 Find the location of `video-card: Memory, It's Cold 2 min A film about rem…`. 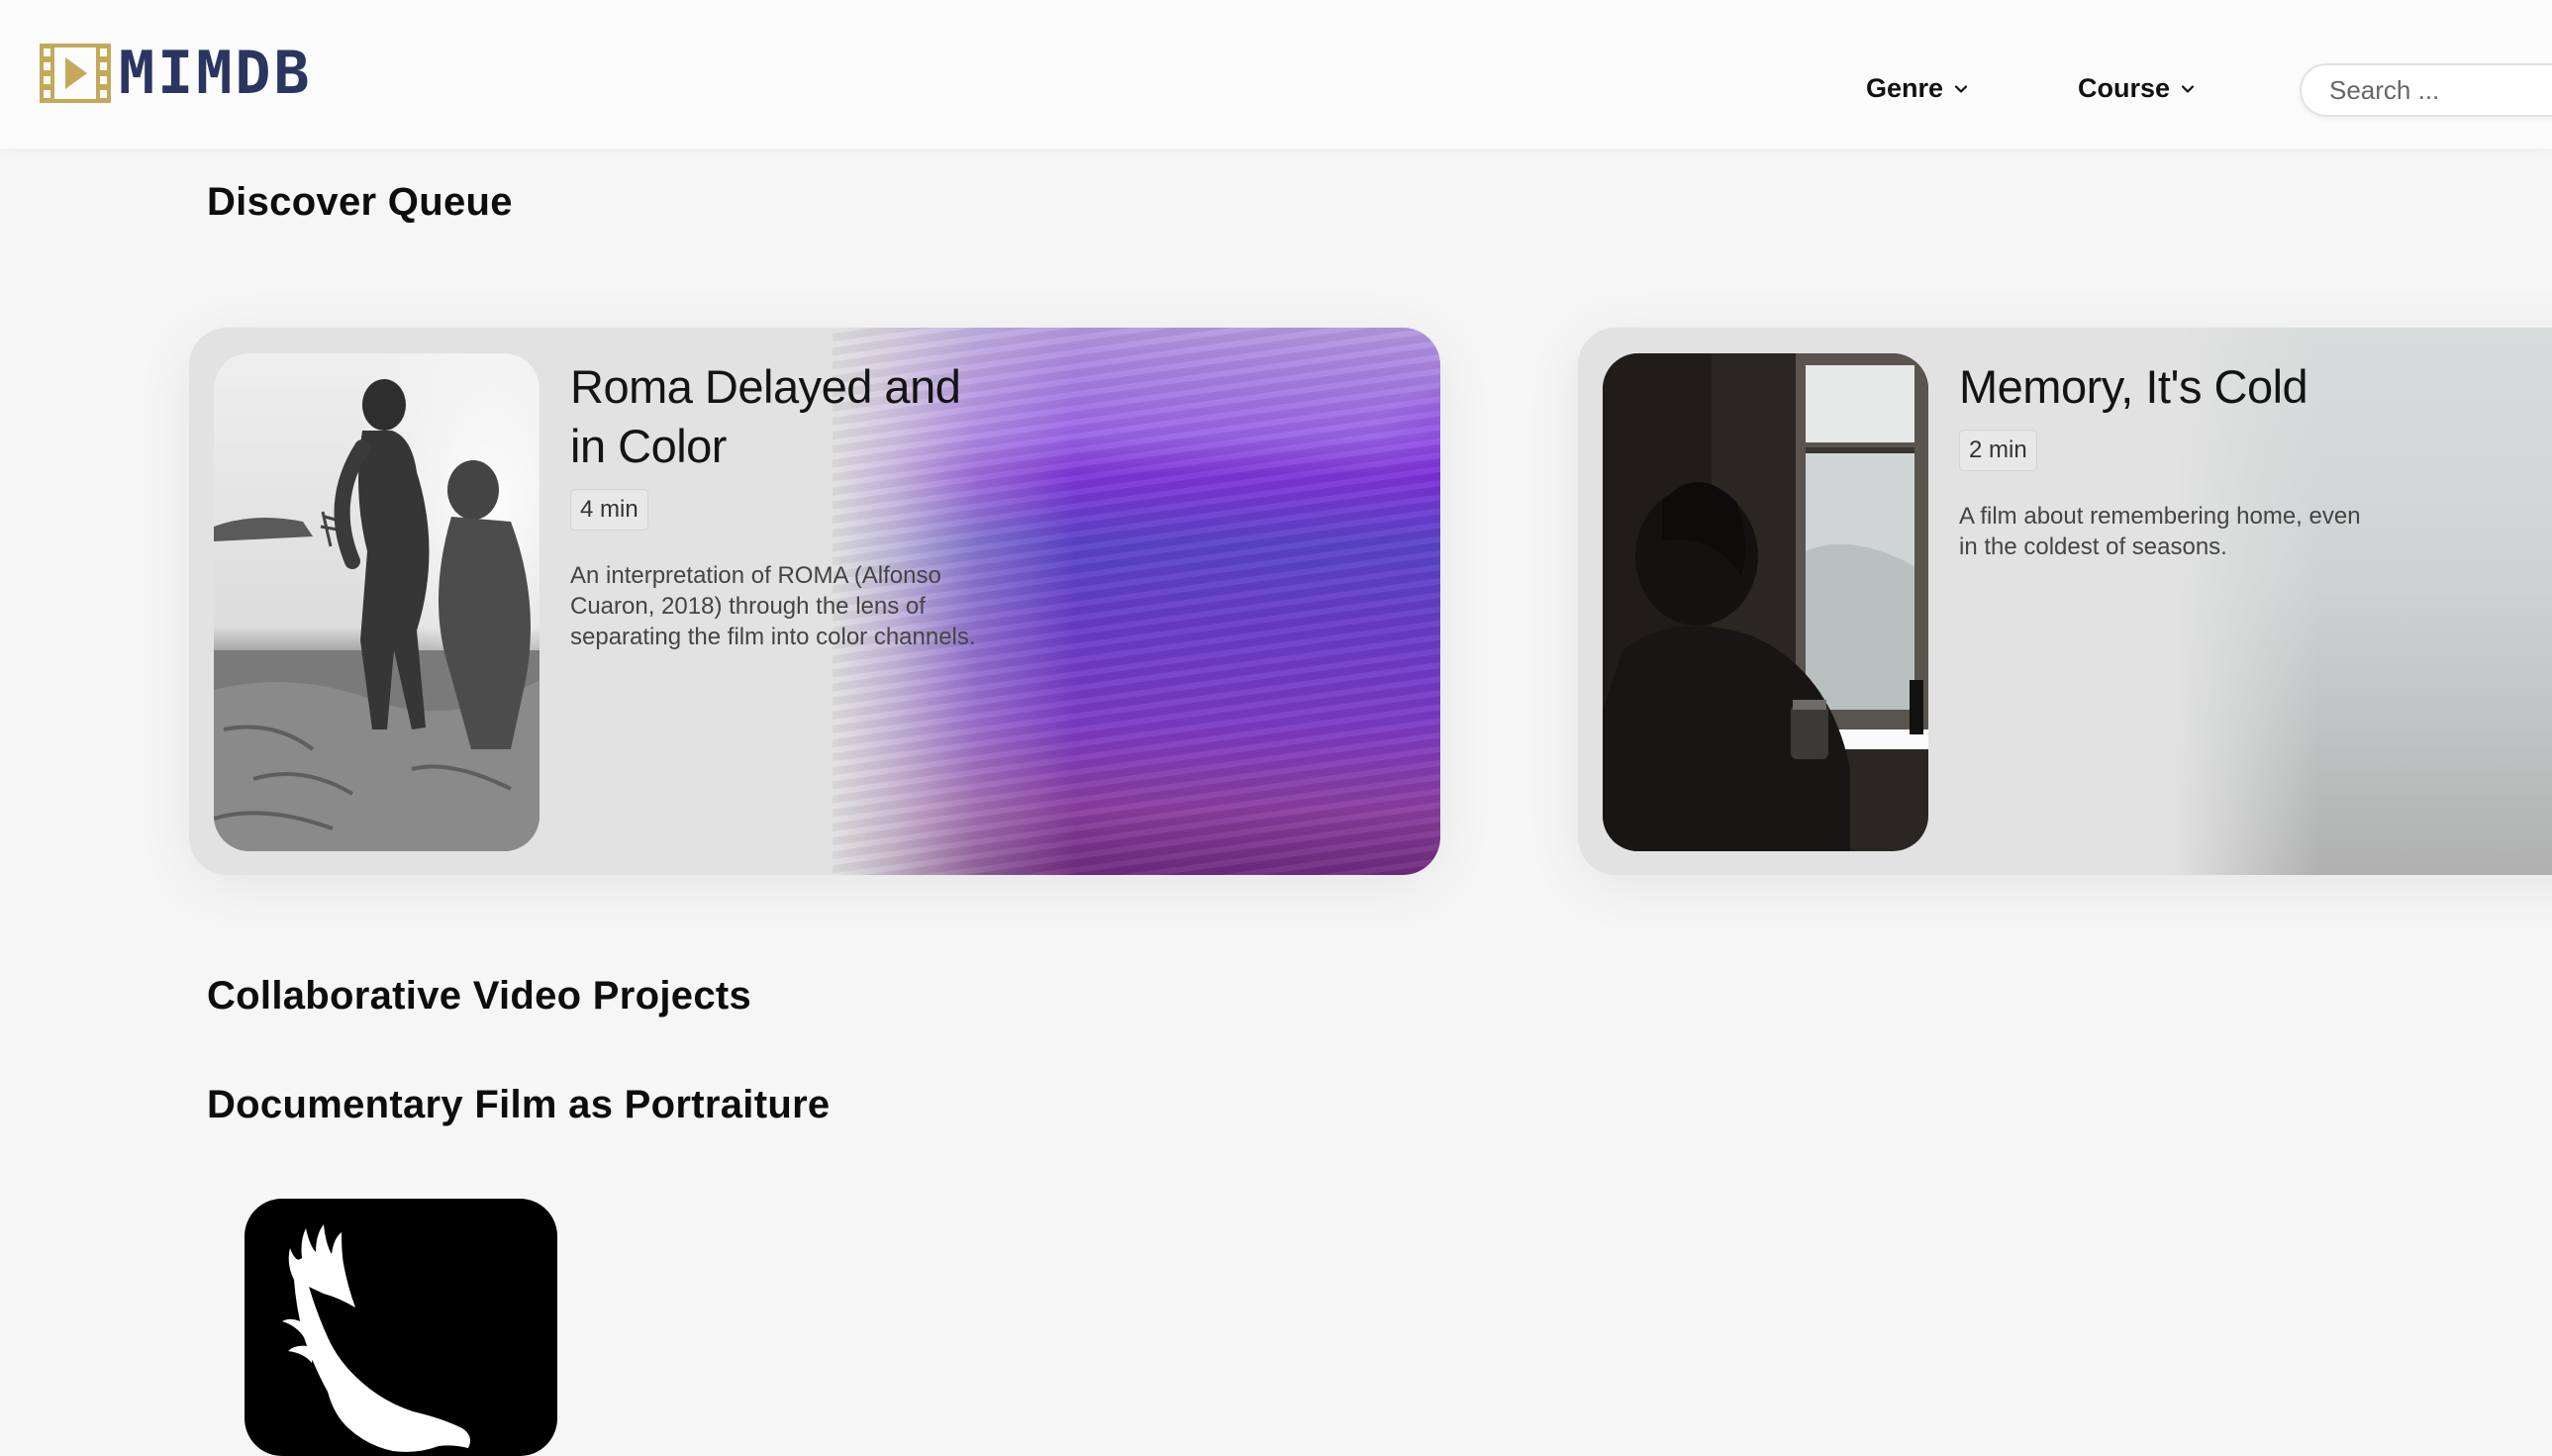

video-card: Memory, It's Cold 2 min A film about rem… is located at coordinates (2065, 601).